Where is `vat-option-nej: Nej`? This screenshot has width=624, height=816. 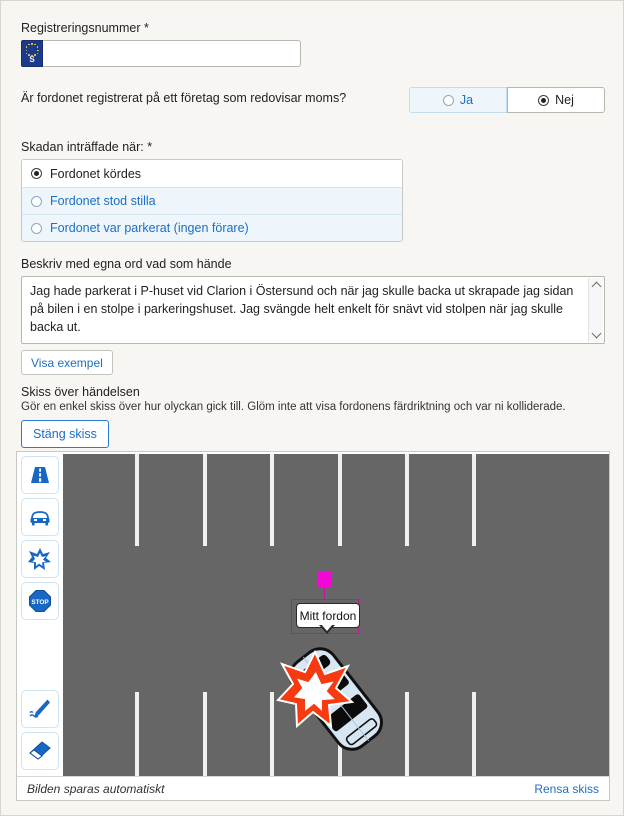
vat-option-nej: Nej is located at coordinates (556, 100).